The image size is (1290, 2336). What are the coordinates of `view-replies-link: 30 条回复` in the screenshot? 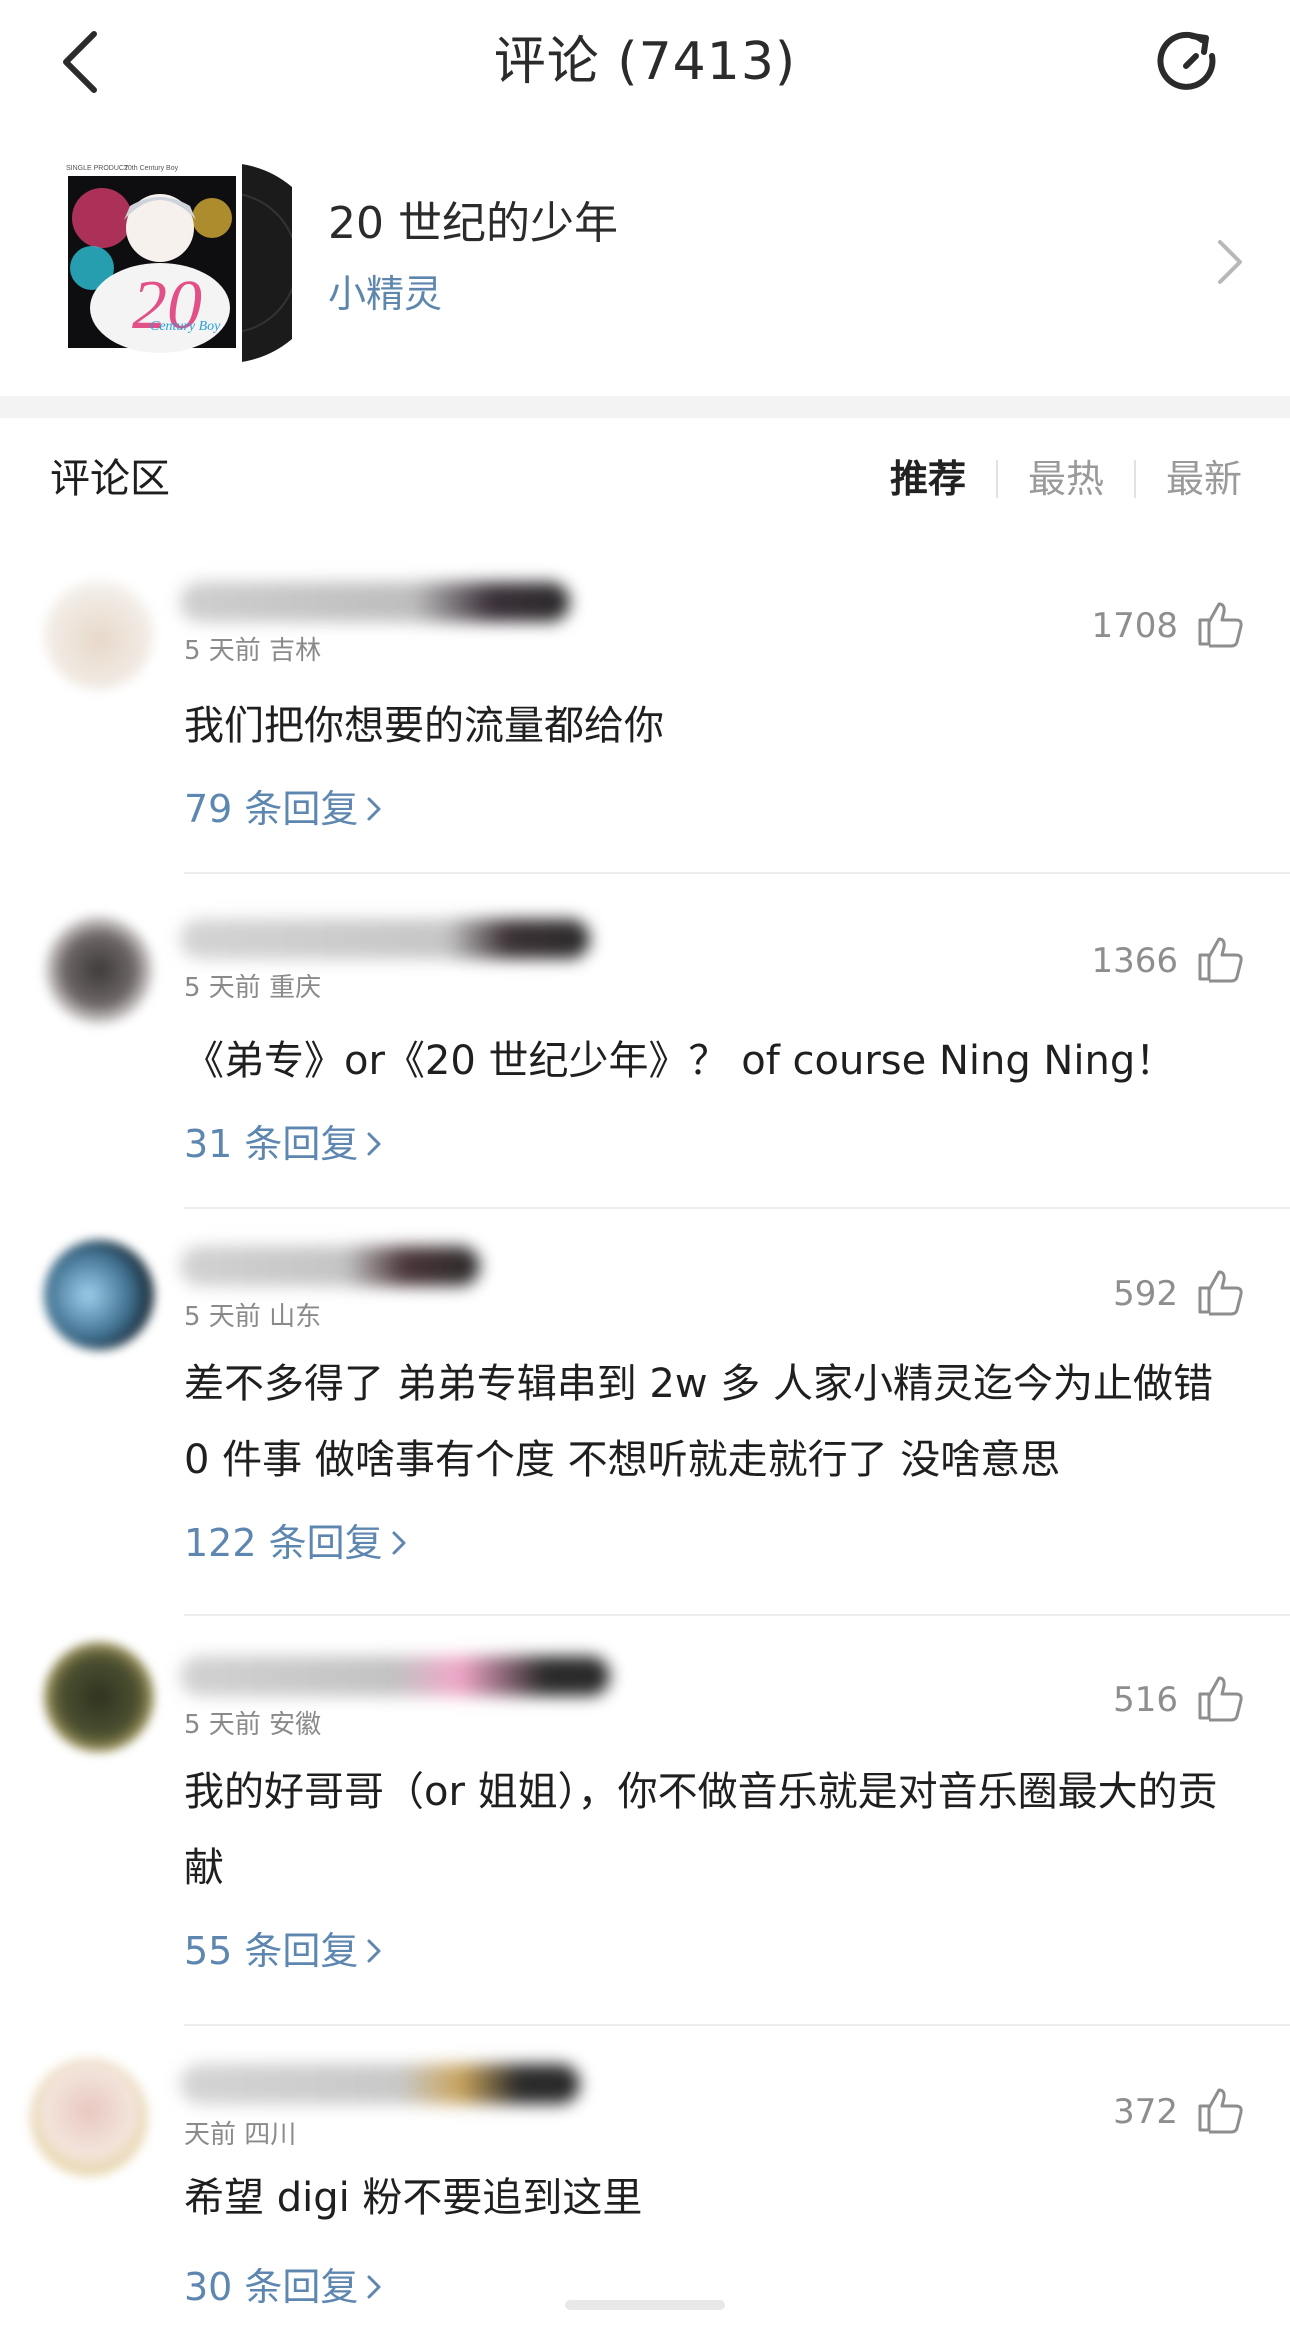 It's located at (284, 2287).